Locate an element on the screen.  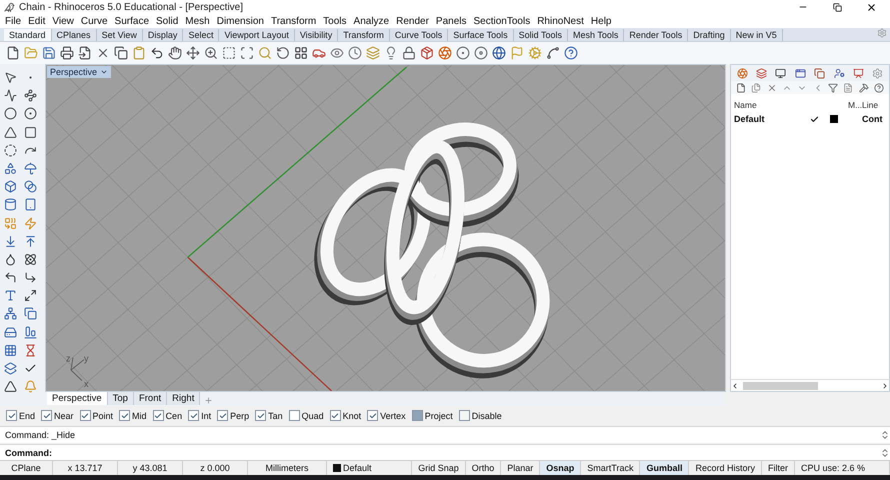
osnap-label: End is located at coordinates (27, 415).